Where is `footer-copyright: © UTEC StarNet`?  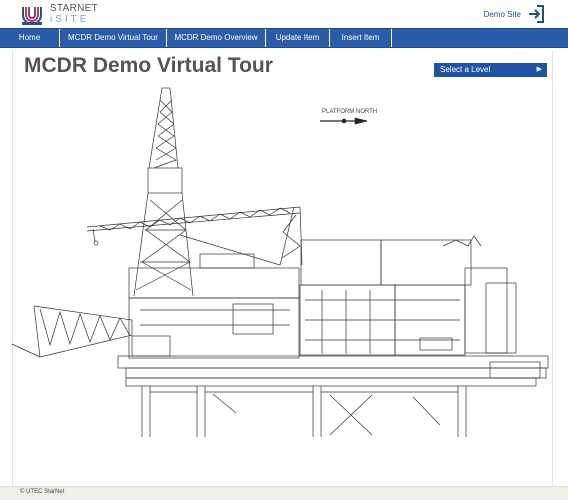
footer-copyright: © UTEC StarNet is located at coordinates (42, 492).